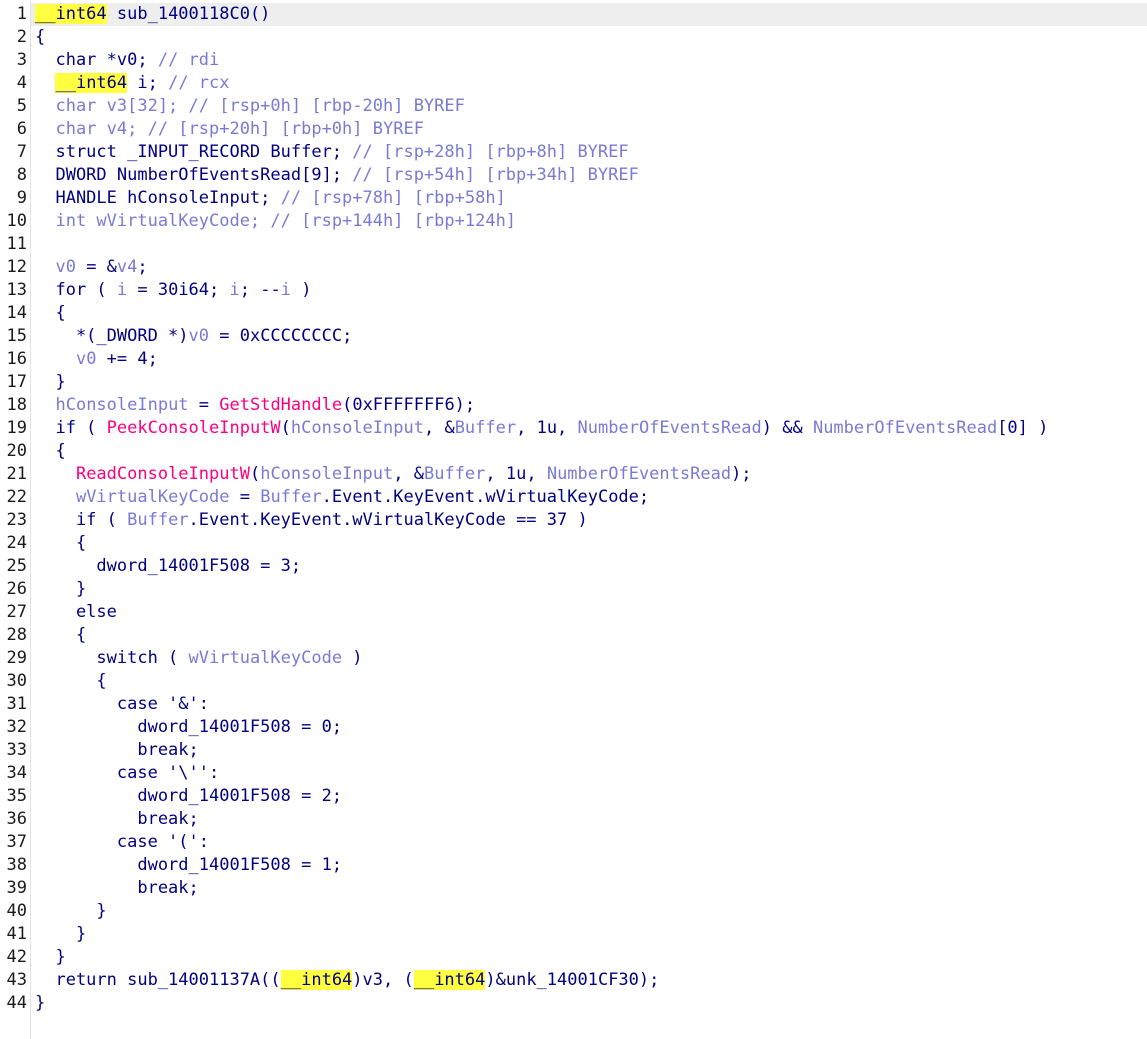 This screenshot has width=1147, height=1039. What do you see at coordinates (249, 106) in the screenshot?
I see `code-text: char v3[32]; // [rsp+0h] [rbp-20h] BYREF` at bounding box center [249, 106].